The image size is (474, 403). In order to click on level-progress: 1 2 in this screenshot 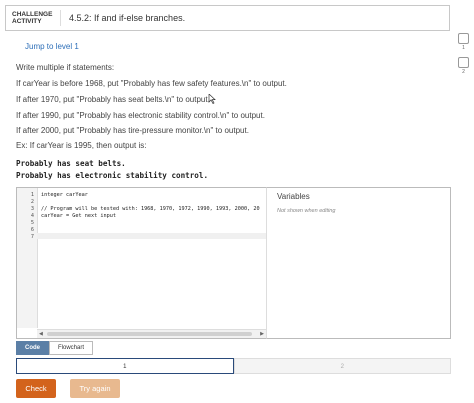, I will do `click(465, 57)`.